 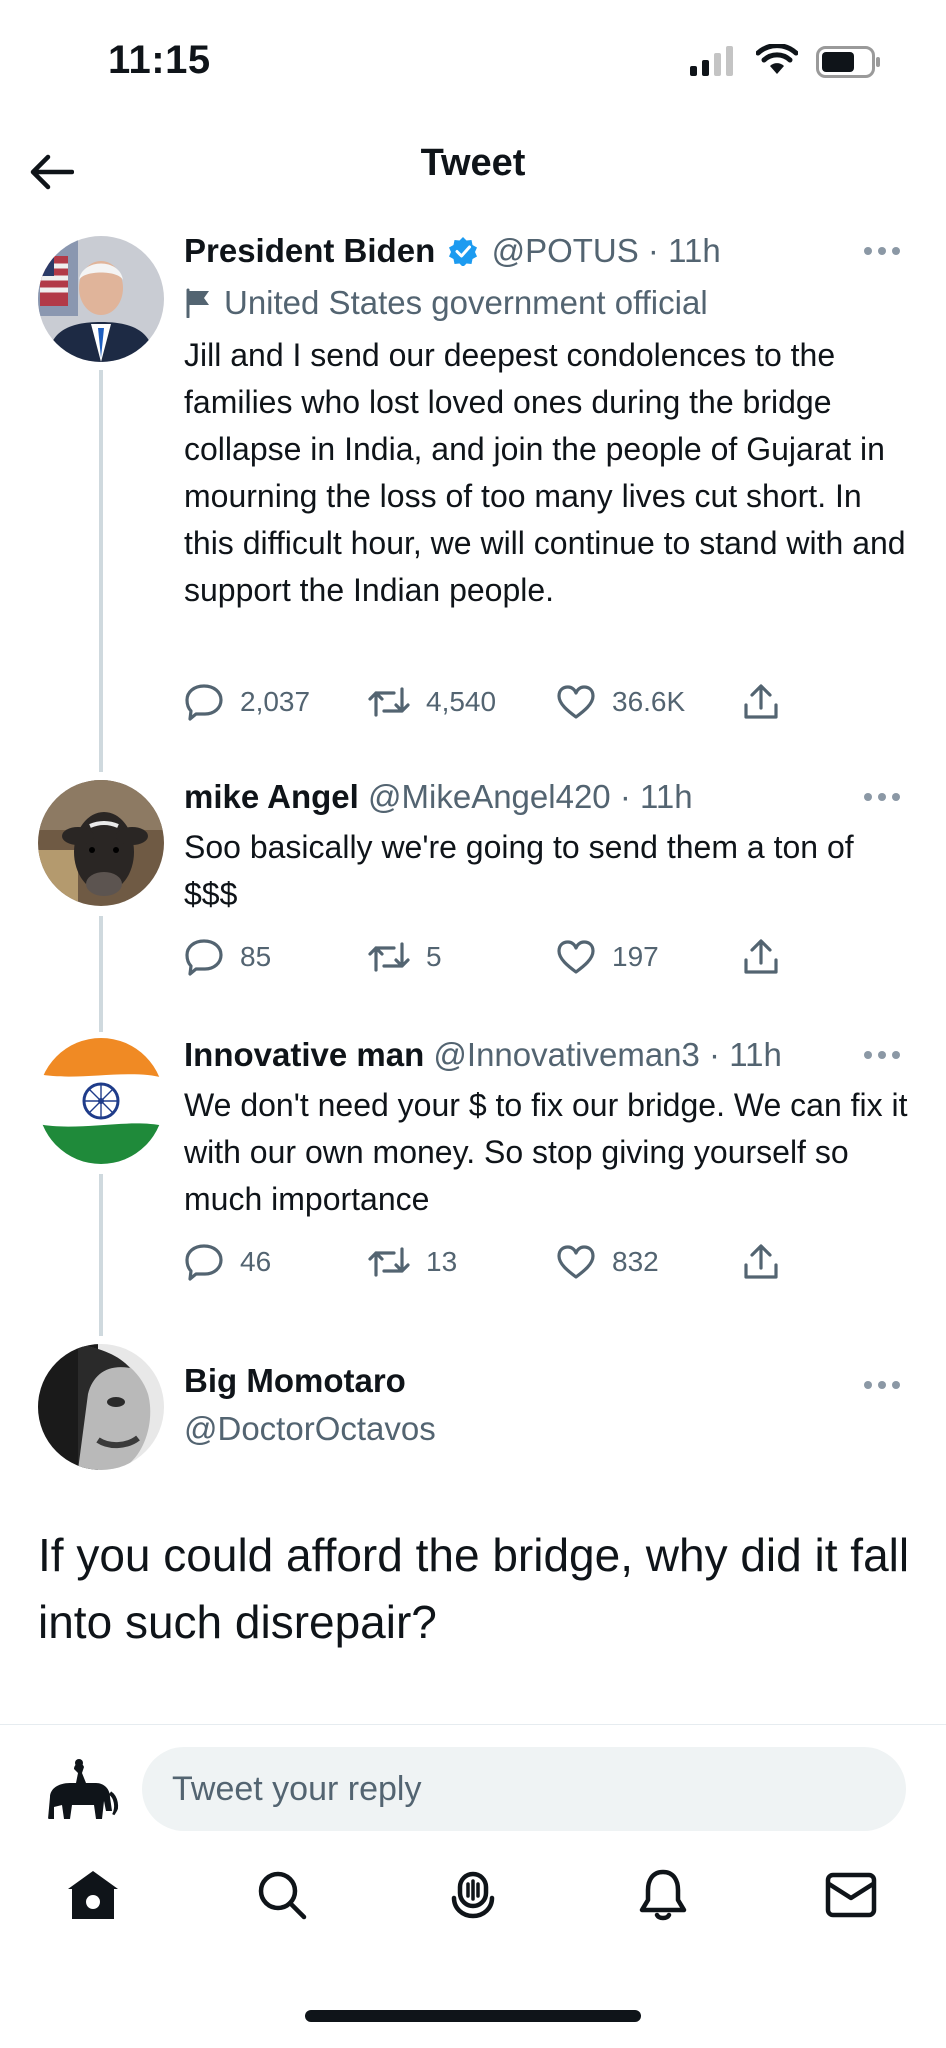 I want to click on search-icon, so click(x=282, y=1895).